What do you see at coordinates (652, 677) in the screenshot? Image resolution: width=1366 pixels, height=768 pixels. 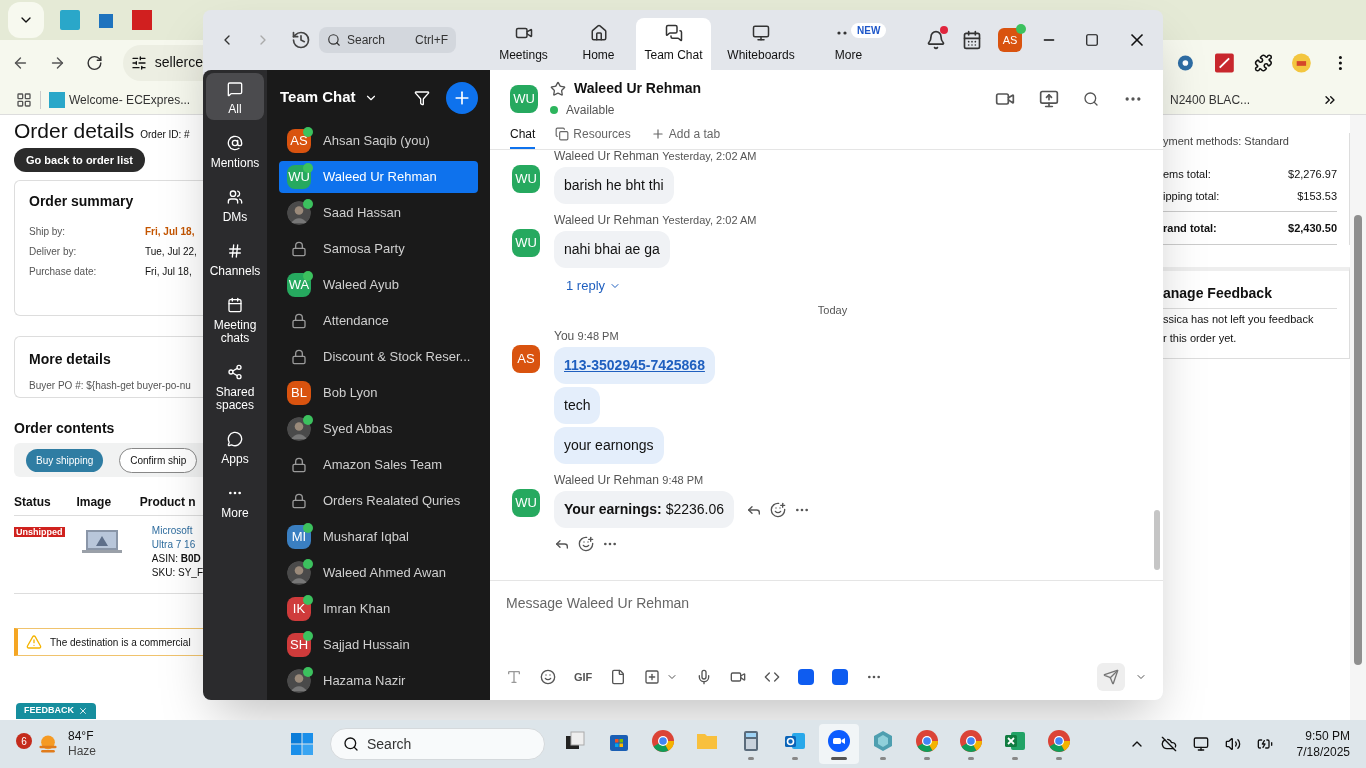 I see `screenshot-icon` at bounding box center [652, 677].